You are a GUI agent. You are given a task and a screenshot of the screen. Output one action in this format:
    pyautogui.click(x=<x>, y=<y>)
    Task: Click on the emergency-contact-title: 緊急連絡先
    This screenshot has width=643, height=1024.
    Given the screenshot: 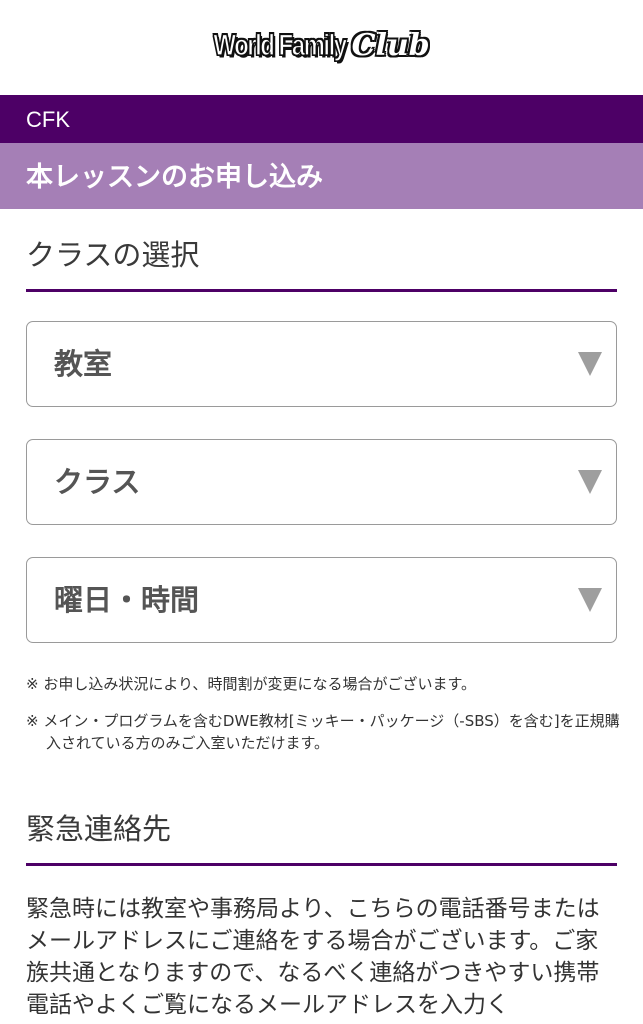 What is the action you would take?
    pyautogui.click(x=99, y=829)
    